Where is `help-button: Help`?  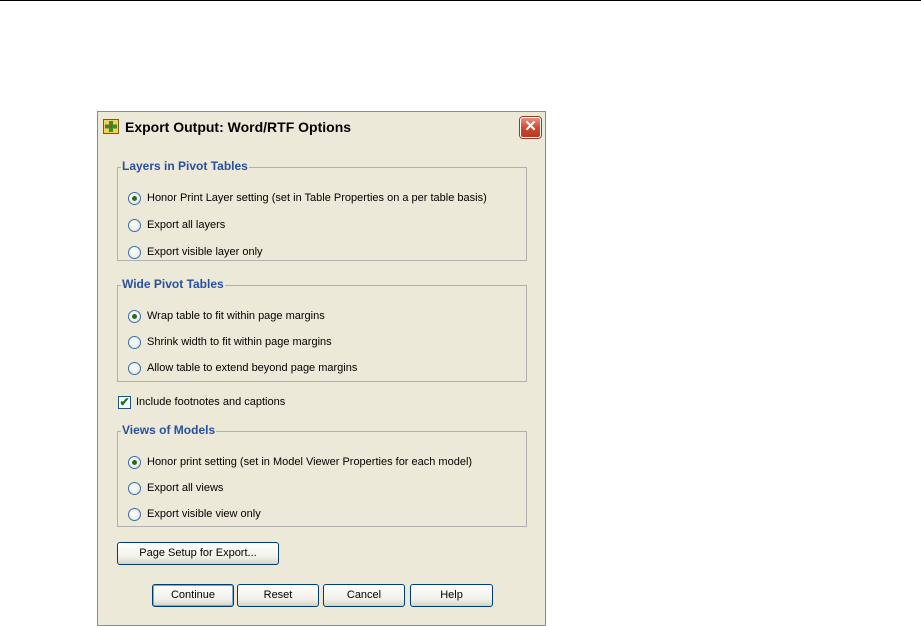 help-button: Help is located at coordinates (451, 595).